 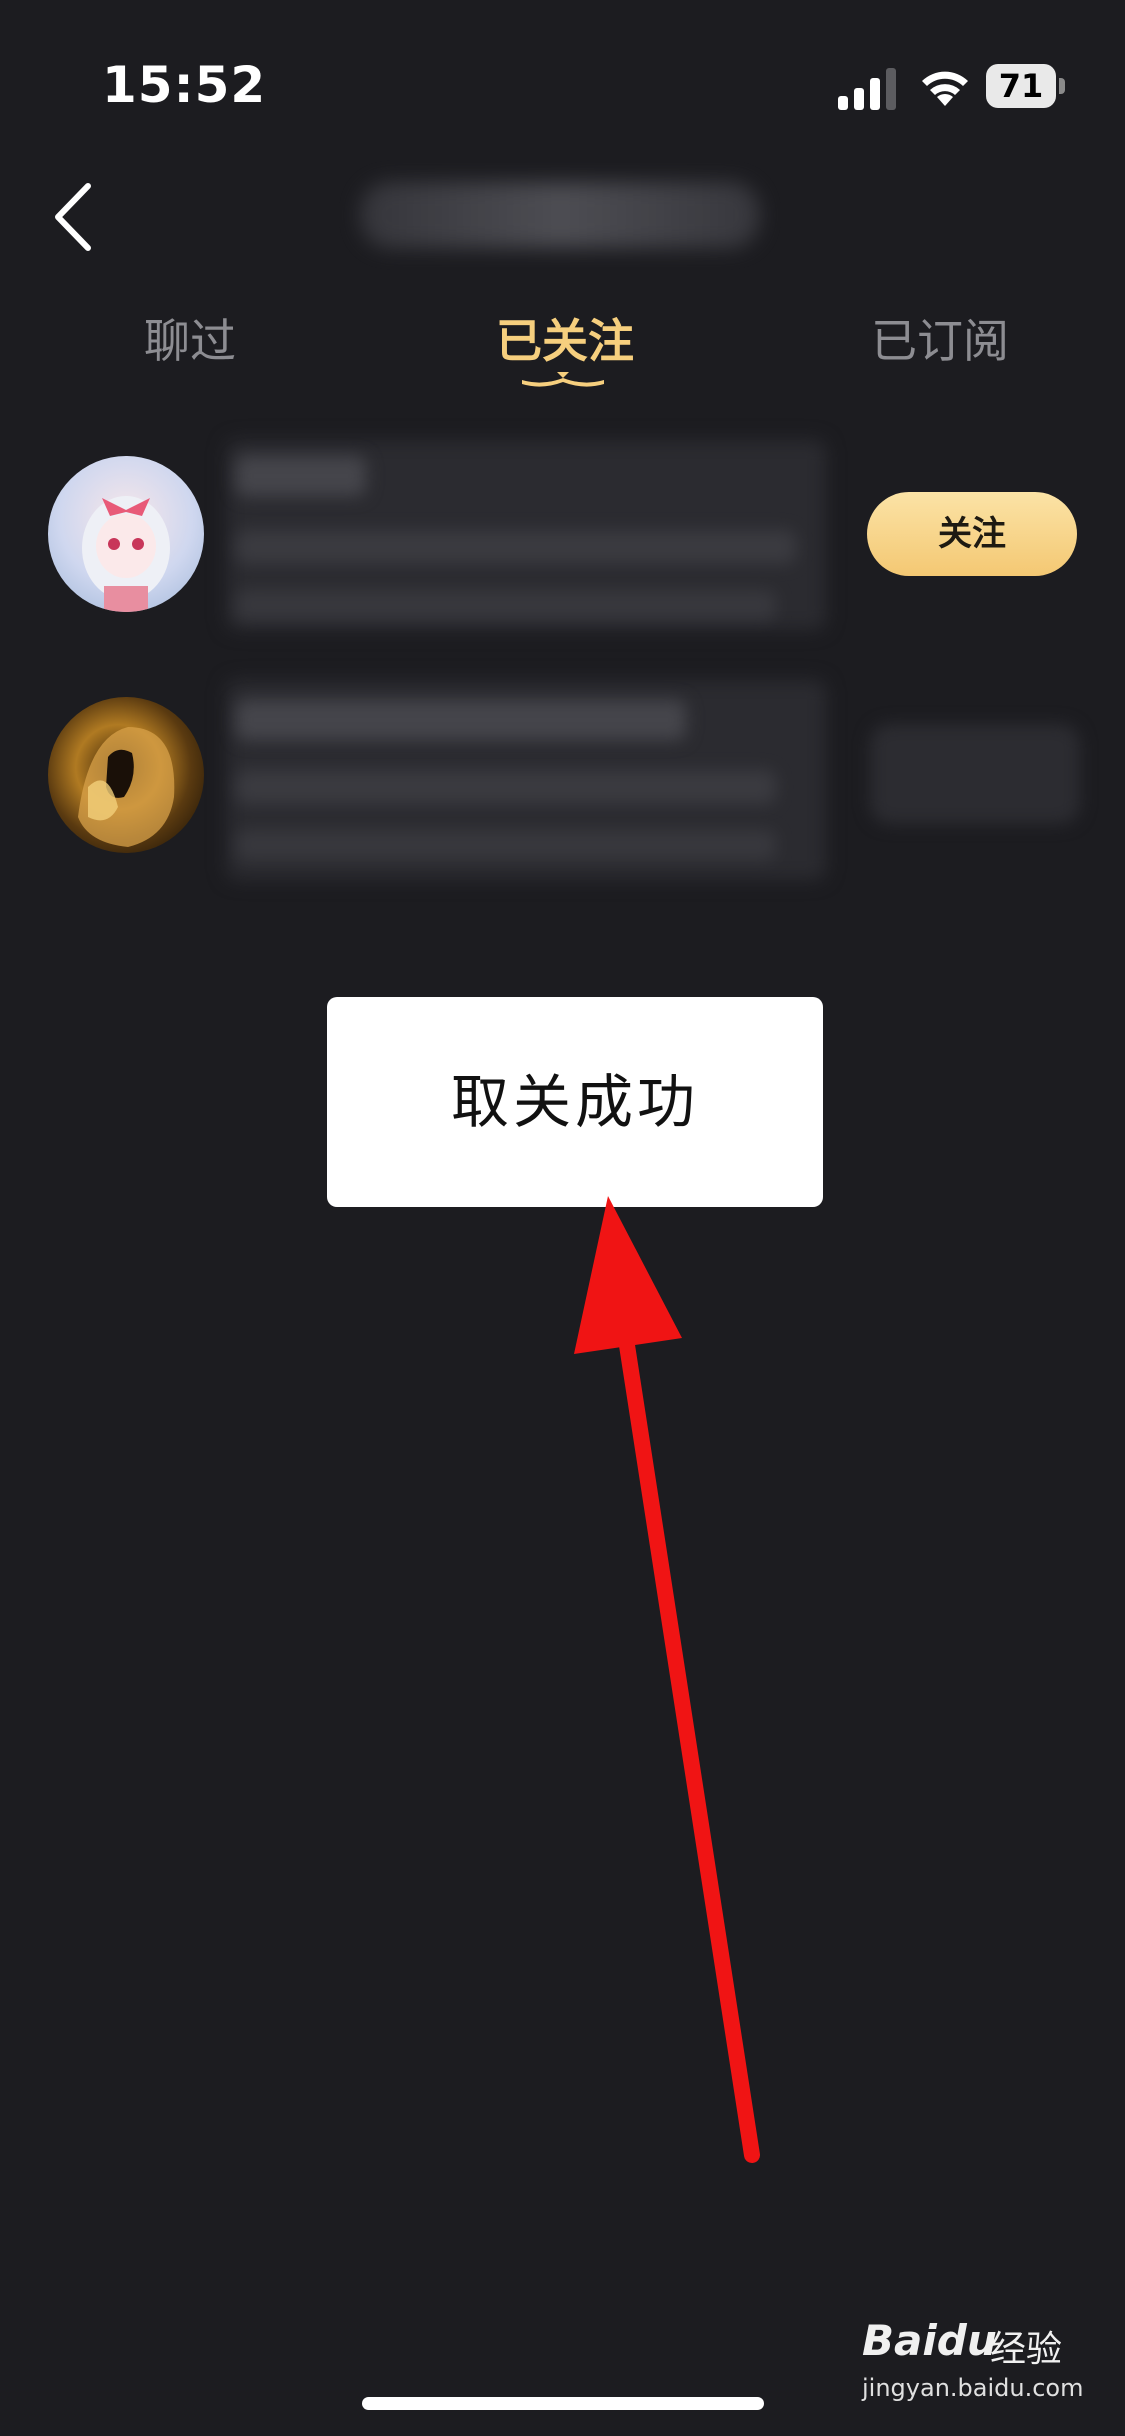 What do you see at coordinates (560, 215) in the screenshot?
I see `page-title-blurred` at bounding box center [560, 215].